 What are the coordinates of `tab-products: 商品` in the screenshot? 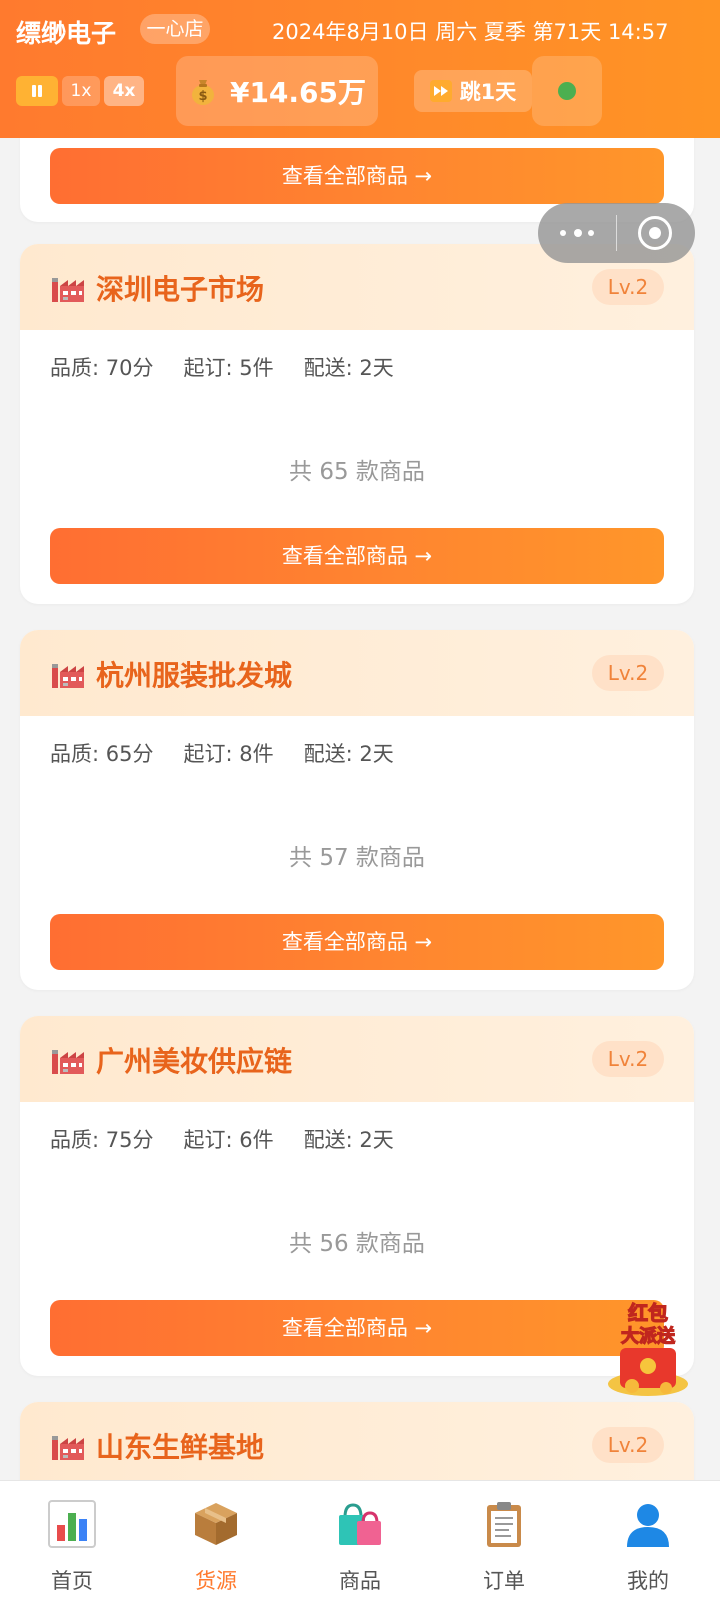 It's located at (360, 1540).